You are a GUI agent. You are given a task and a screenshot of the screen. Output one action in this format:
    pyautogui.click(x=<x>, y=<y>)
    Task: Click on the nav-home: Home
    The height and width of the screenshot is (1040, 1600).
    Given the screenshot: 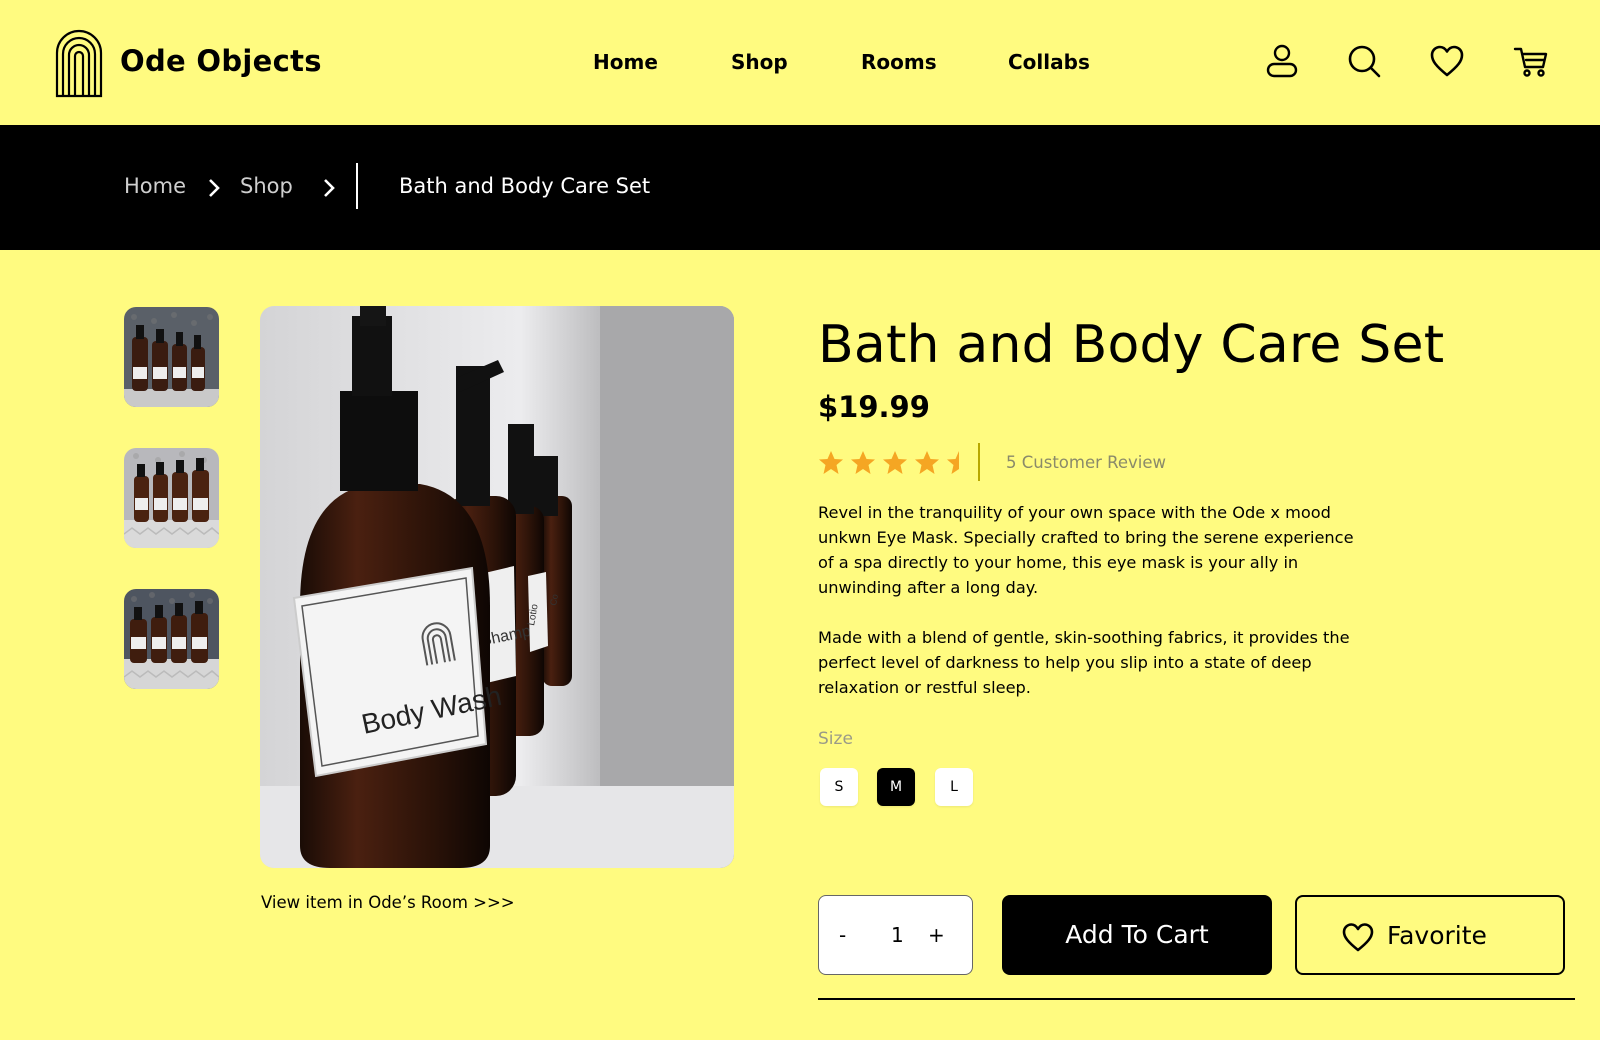 What is the action you would take?
    pyautogui.click(x=625, y=62)
    